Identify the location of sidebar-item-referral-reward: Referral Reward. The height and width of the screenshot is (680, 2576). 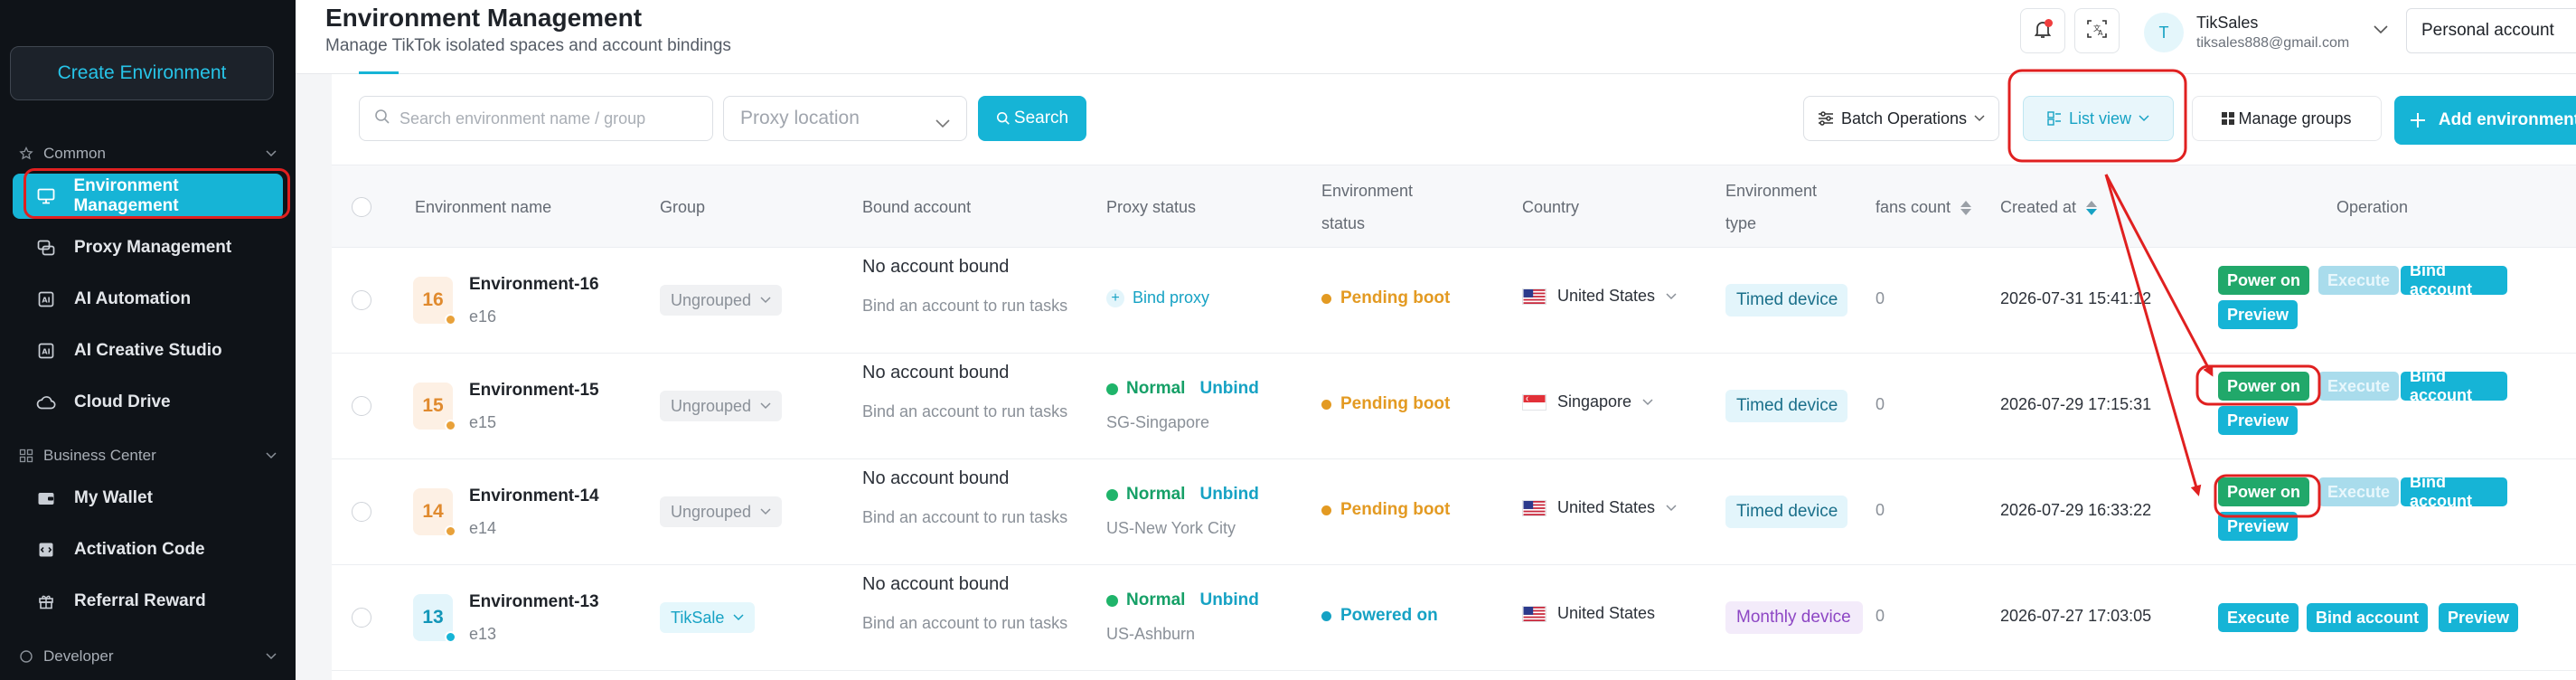
(148, 602).